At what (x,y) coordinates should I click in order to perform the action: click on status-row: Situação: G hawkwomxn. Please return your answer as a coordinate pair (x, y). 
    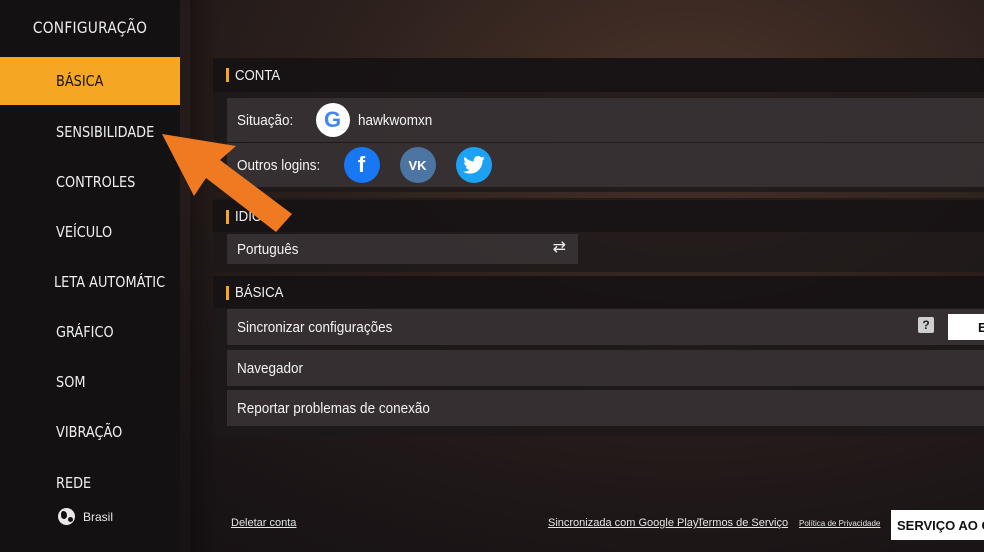
    Looking at the image, I should click on (605, 120).